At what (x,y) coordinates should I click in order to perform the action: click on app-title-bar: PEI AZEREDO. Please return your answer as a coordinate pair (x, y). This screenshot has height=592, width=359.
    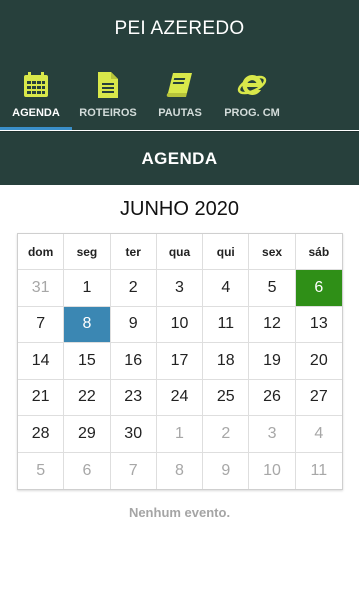
    Looking at the image, I should click on (179, 29).